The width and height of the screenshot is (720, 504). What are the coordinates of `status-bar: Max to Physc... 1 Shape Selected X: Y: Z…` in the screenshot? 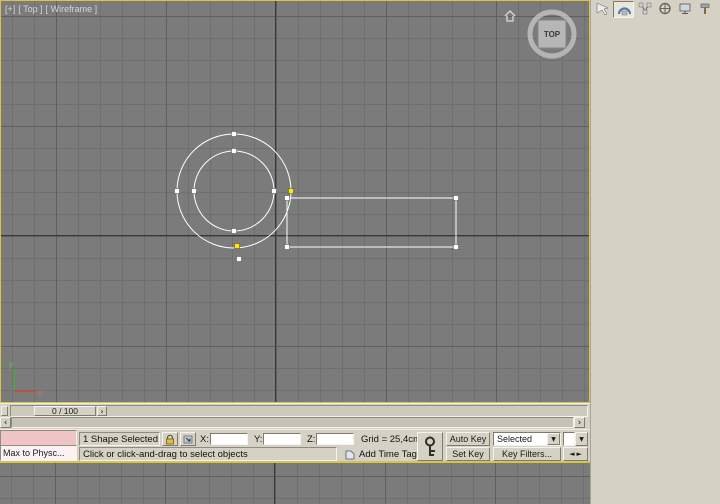 It's located at (295, 445).